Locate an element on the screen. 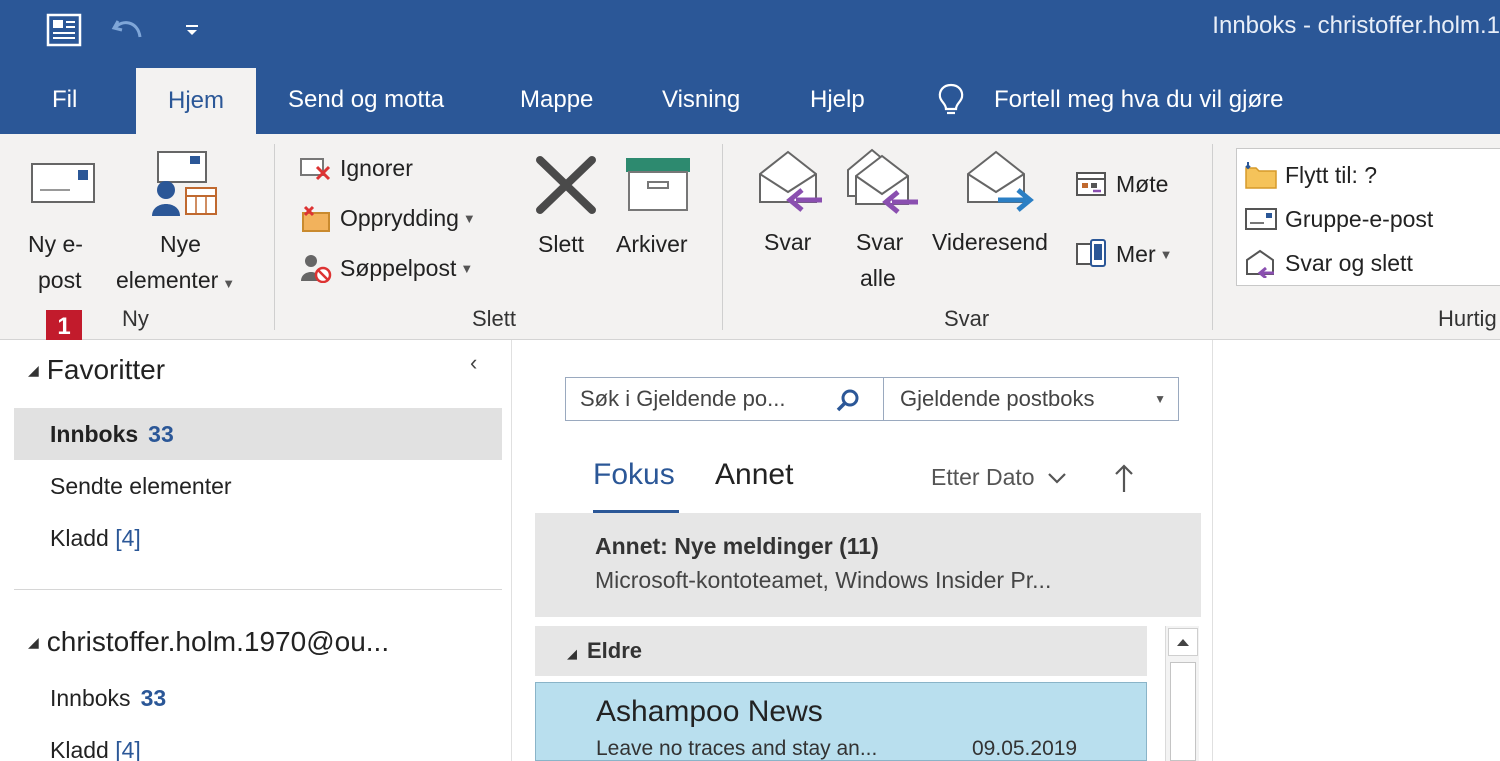 This screenshot has height=761, width=1500. reply-all-button: Svar alle is located at coordinates (880, 228).